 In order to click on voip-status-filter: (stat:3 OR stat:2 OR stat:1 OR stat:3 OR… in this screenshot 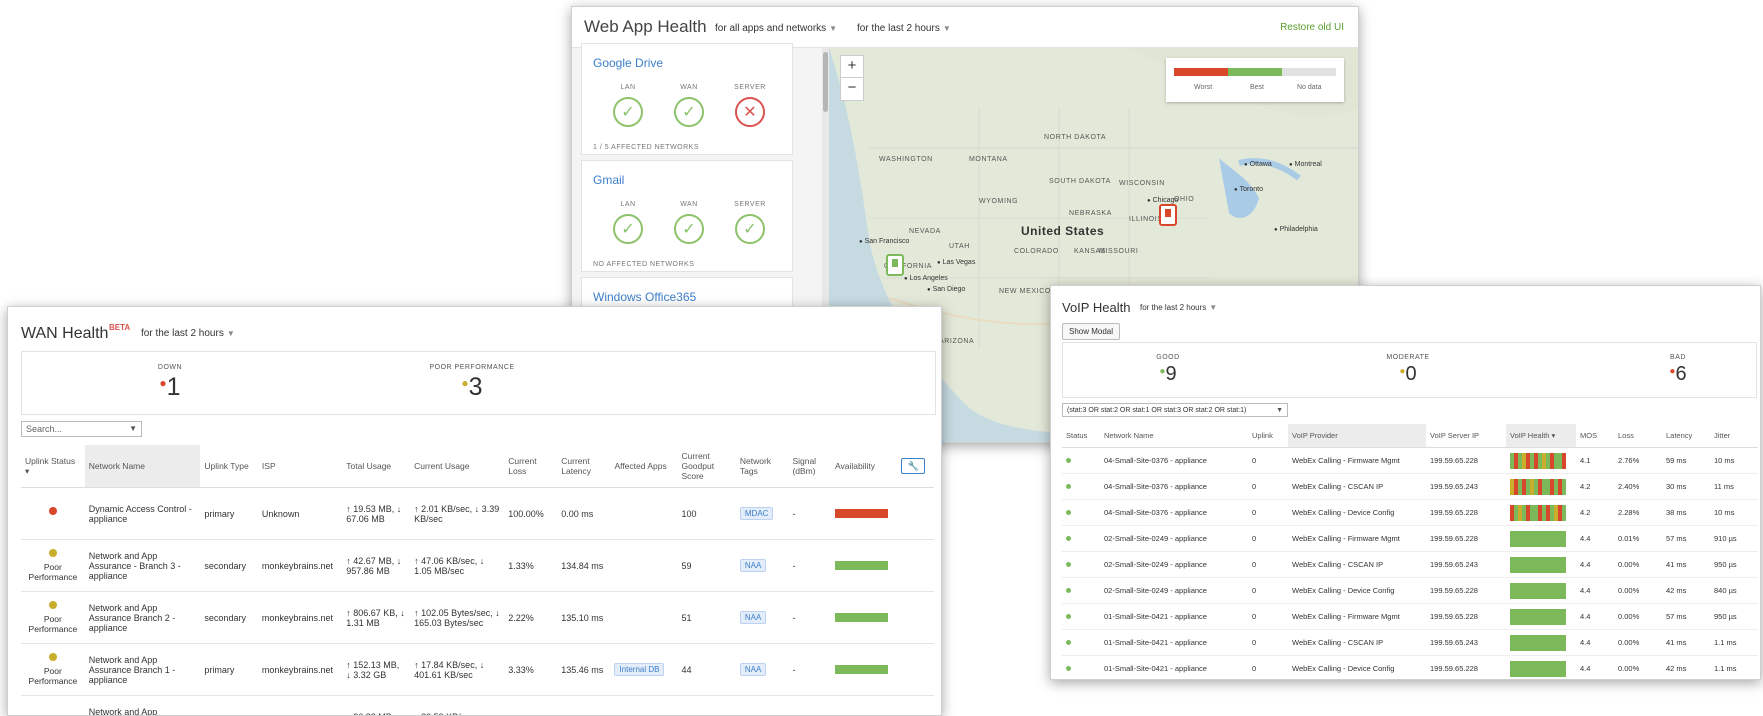, I will do `click(1175, 410)`.